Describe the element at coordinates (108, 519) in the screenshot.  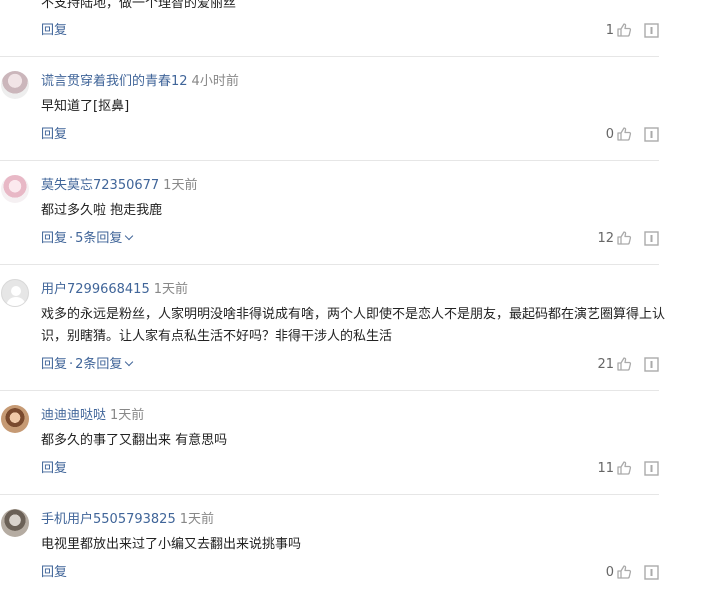
I see `username-link: 手机用户5505793825` at that location.